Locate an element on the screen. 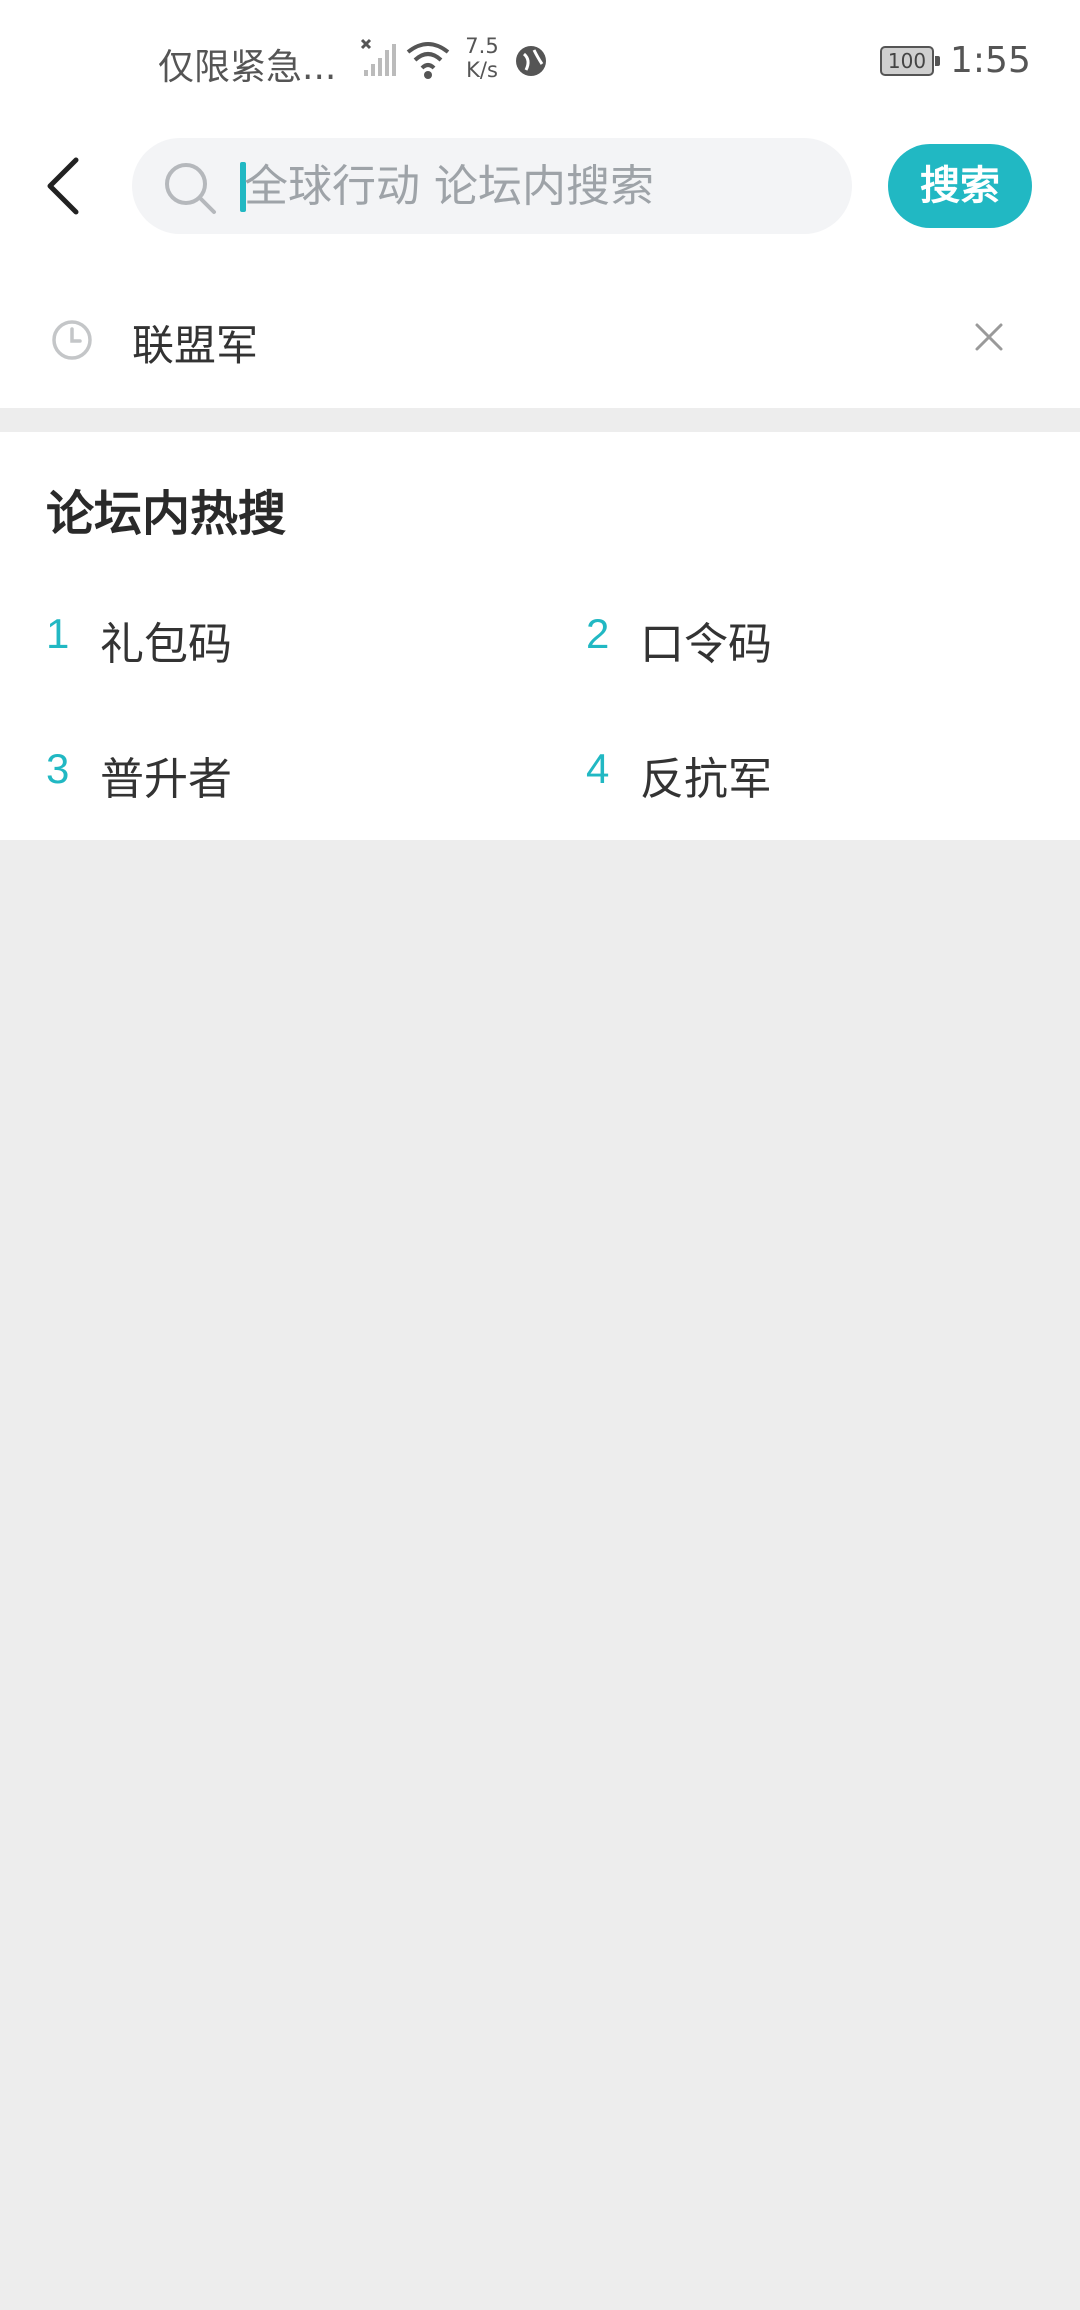 This screenshot has height=2310, width=1080. signal-icon is located at coordinates (378, 60).